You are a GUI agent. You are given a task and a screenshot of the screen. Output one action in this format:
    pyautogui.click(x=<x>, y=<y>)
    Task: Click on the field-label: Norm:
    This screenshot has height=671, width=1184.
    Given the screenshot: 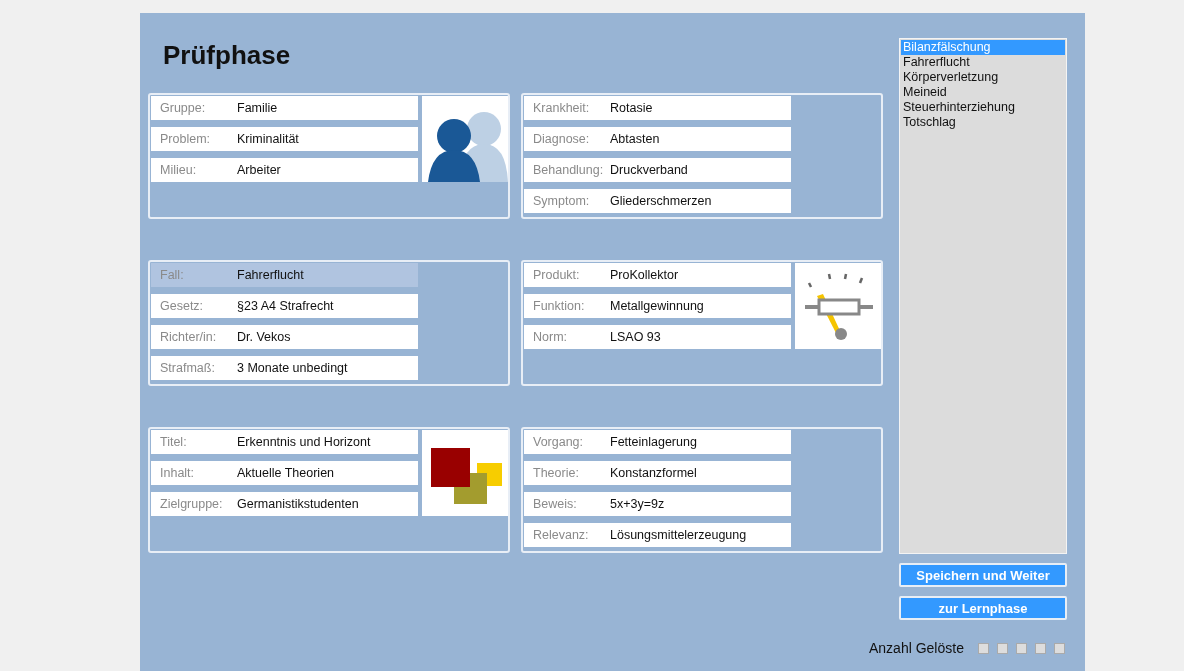 What is the action you would take?
    pyautogui.click(x=550, y=337)
    